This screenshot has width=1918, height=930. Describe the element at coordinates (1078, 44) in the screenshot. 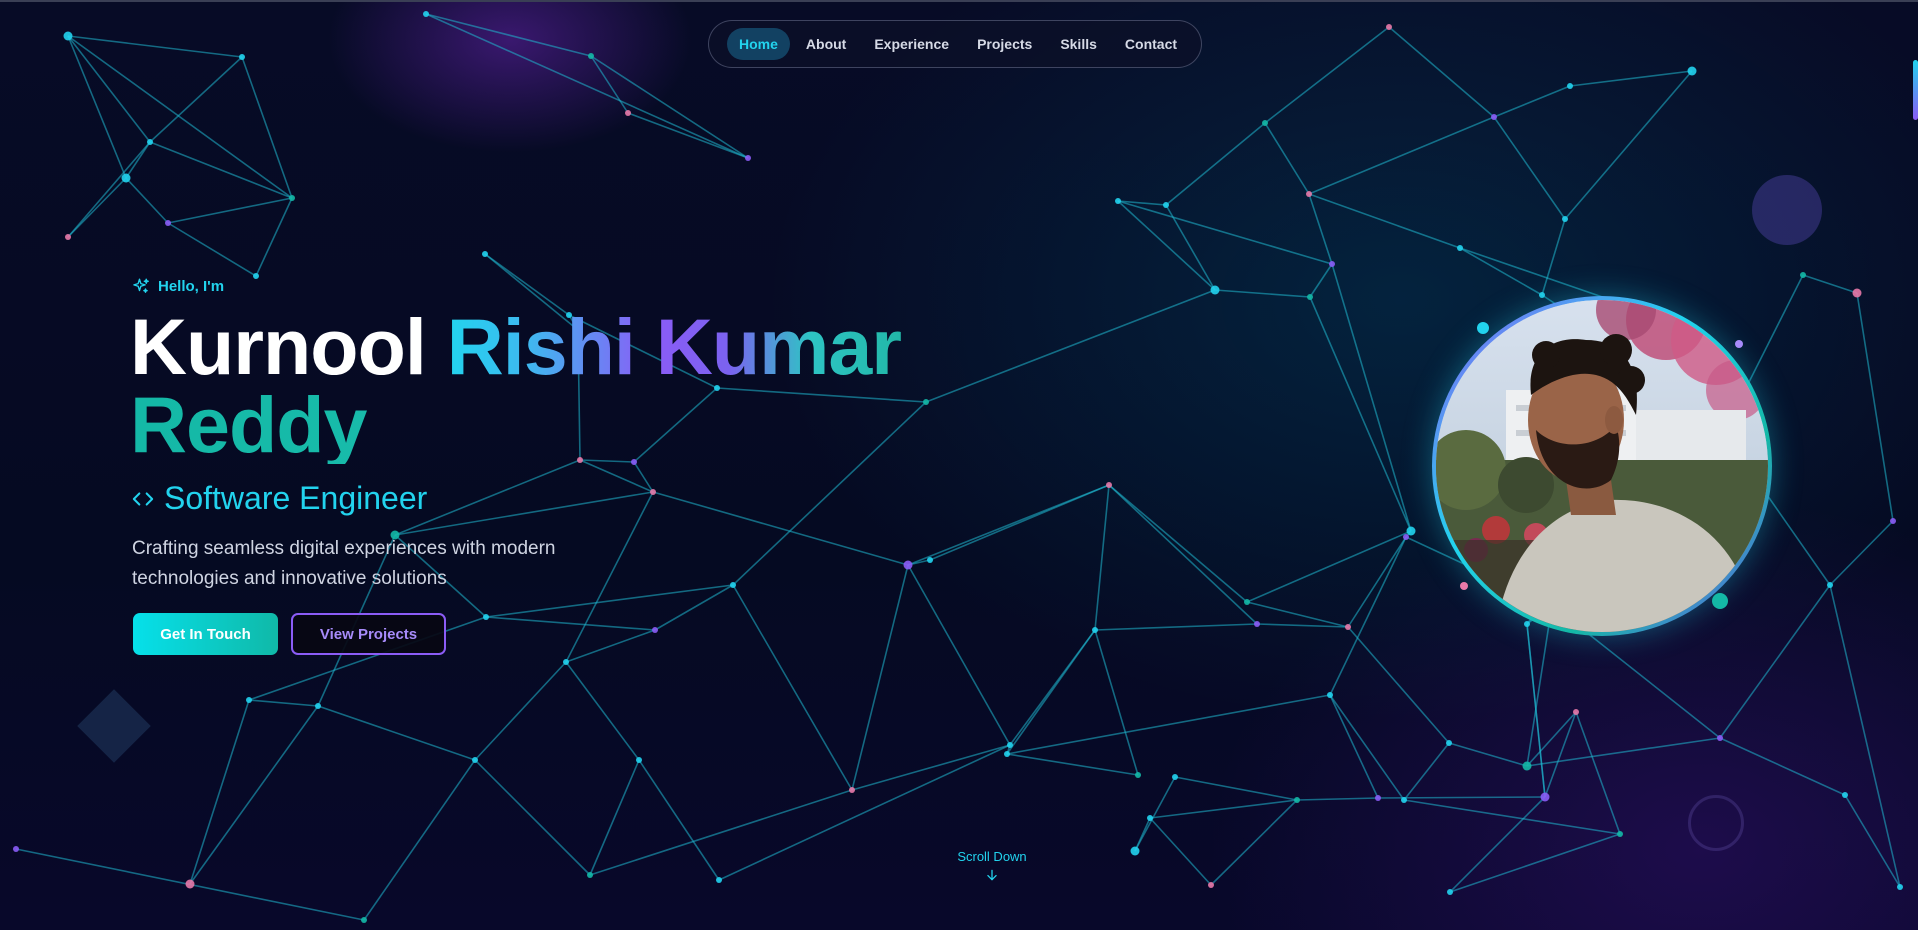

I see `nav-item-skills: Skills` at that location.